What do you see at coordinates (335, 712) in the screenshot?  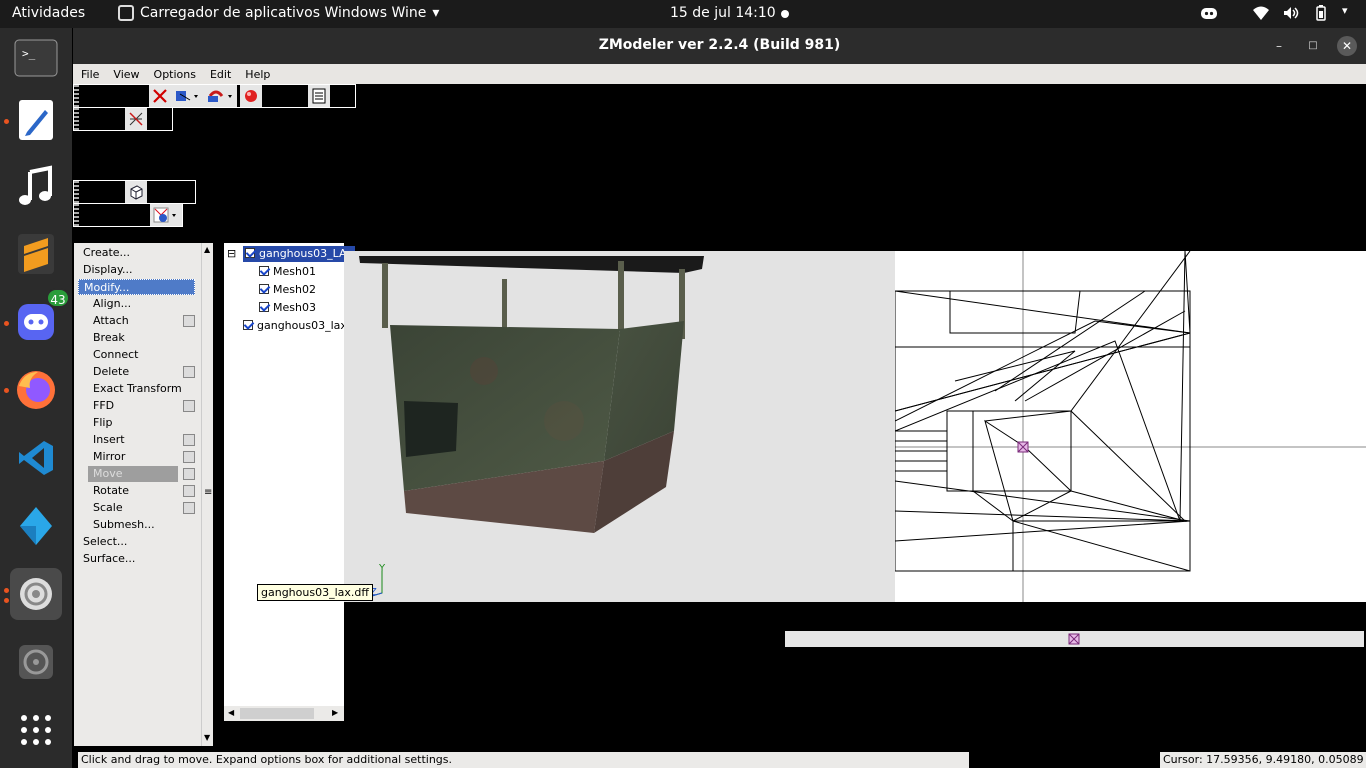 I see `scroll-right-icon: ▶` at bounding box center [335, 712].